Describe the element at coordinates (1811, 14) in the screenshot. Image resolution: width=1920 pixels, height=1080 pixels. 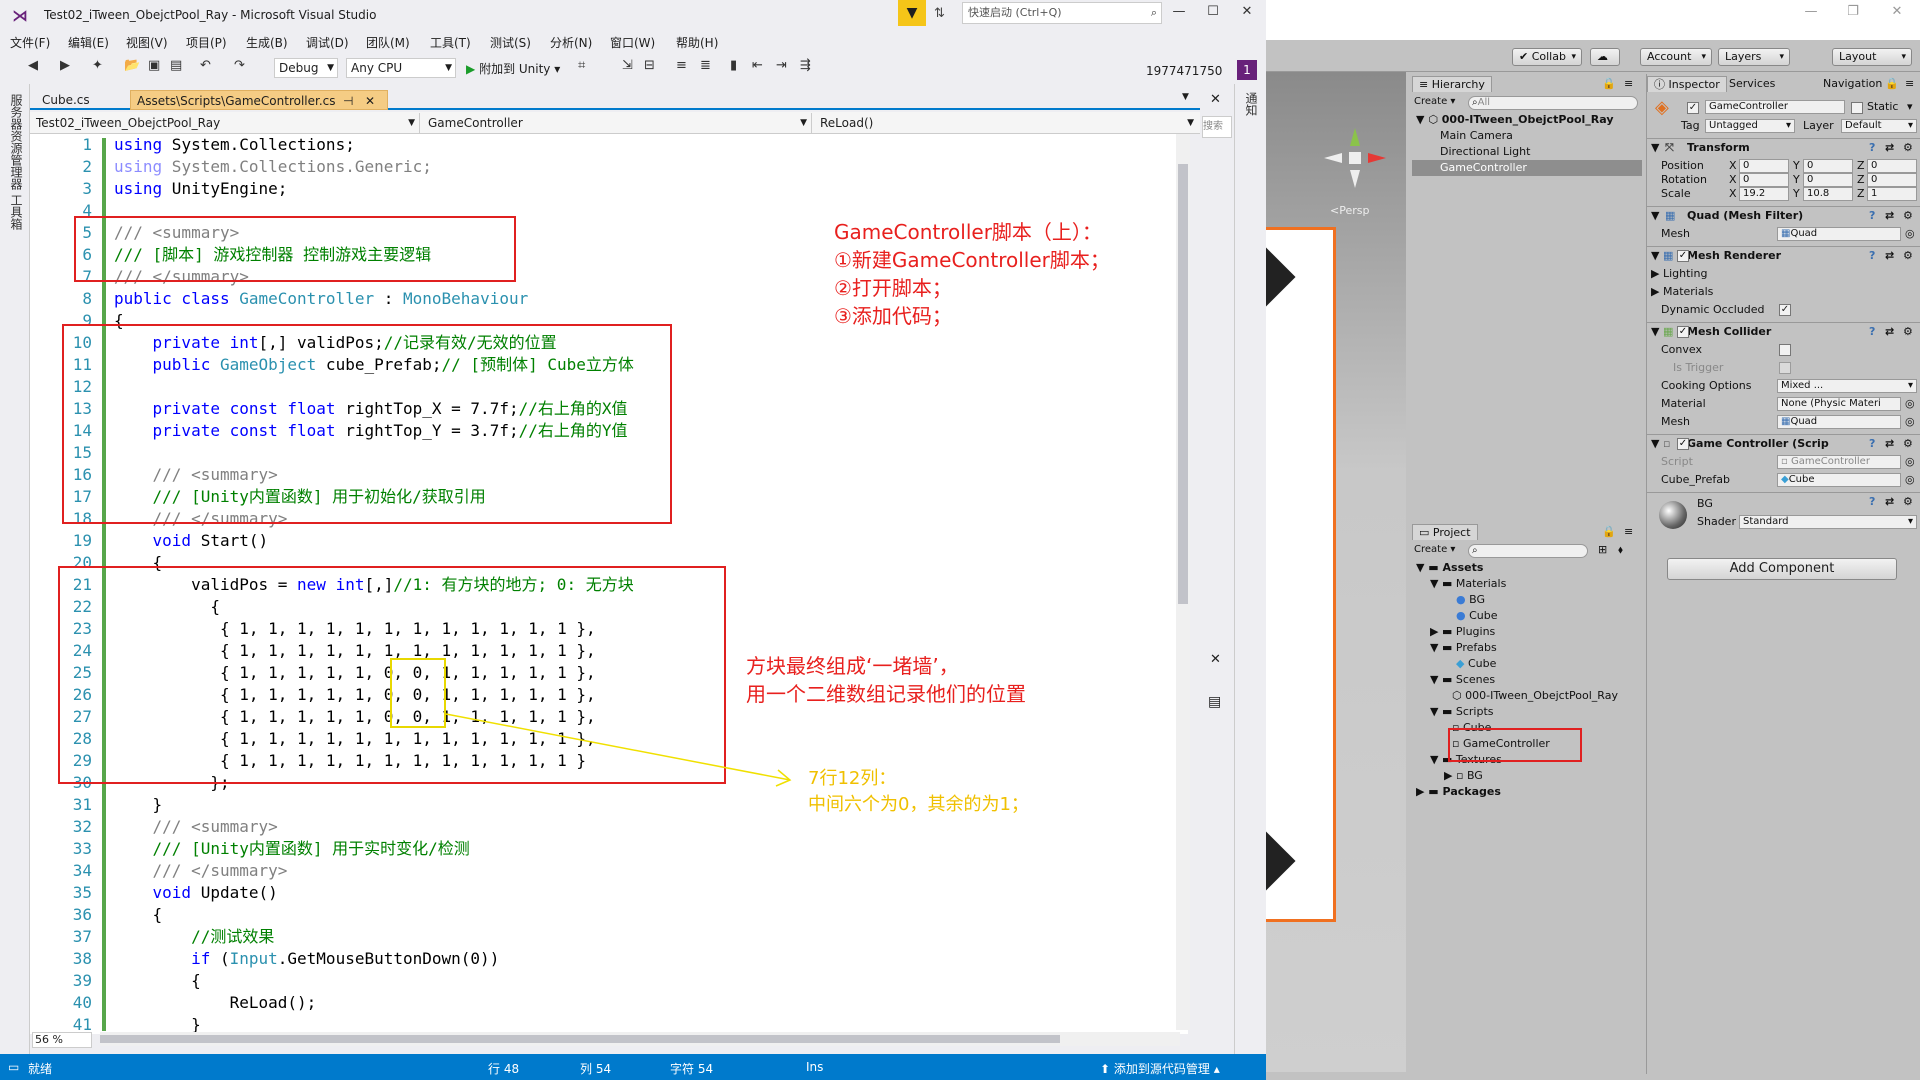
I see `minimize-button: —` at that location.